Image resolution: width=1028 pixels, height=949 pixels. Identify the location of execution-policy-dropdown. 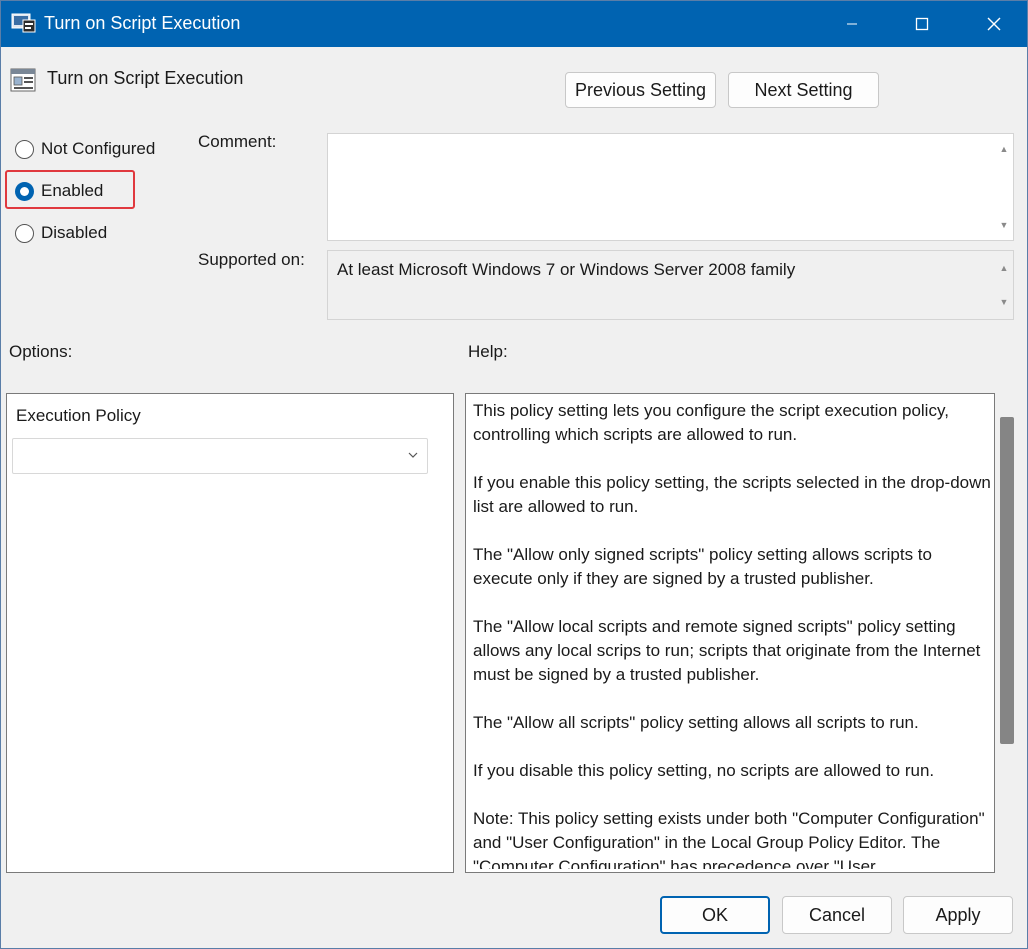
(220, 456).